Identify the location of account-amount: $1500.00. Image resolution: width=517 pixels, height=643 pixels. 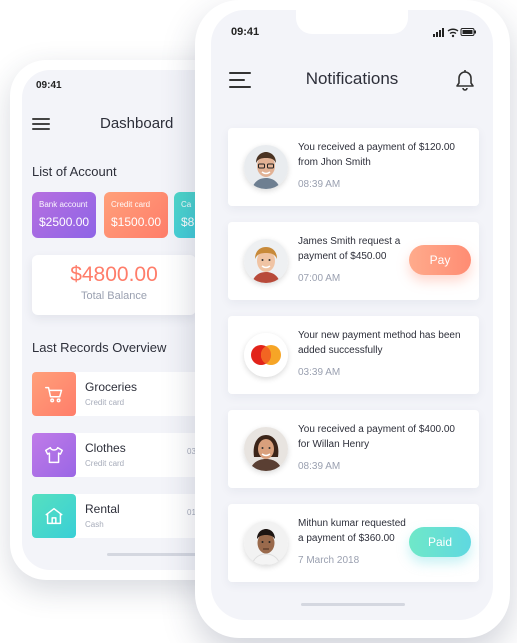
(136, 222).